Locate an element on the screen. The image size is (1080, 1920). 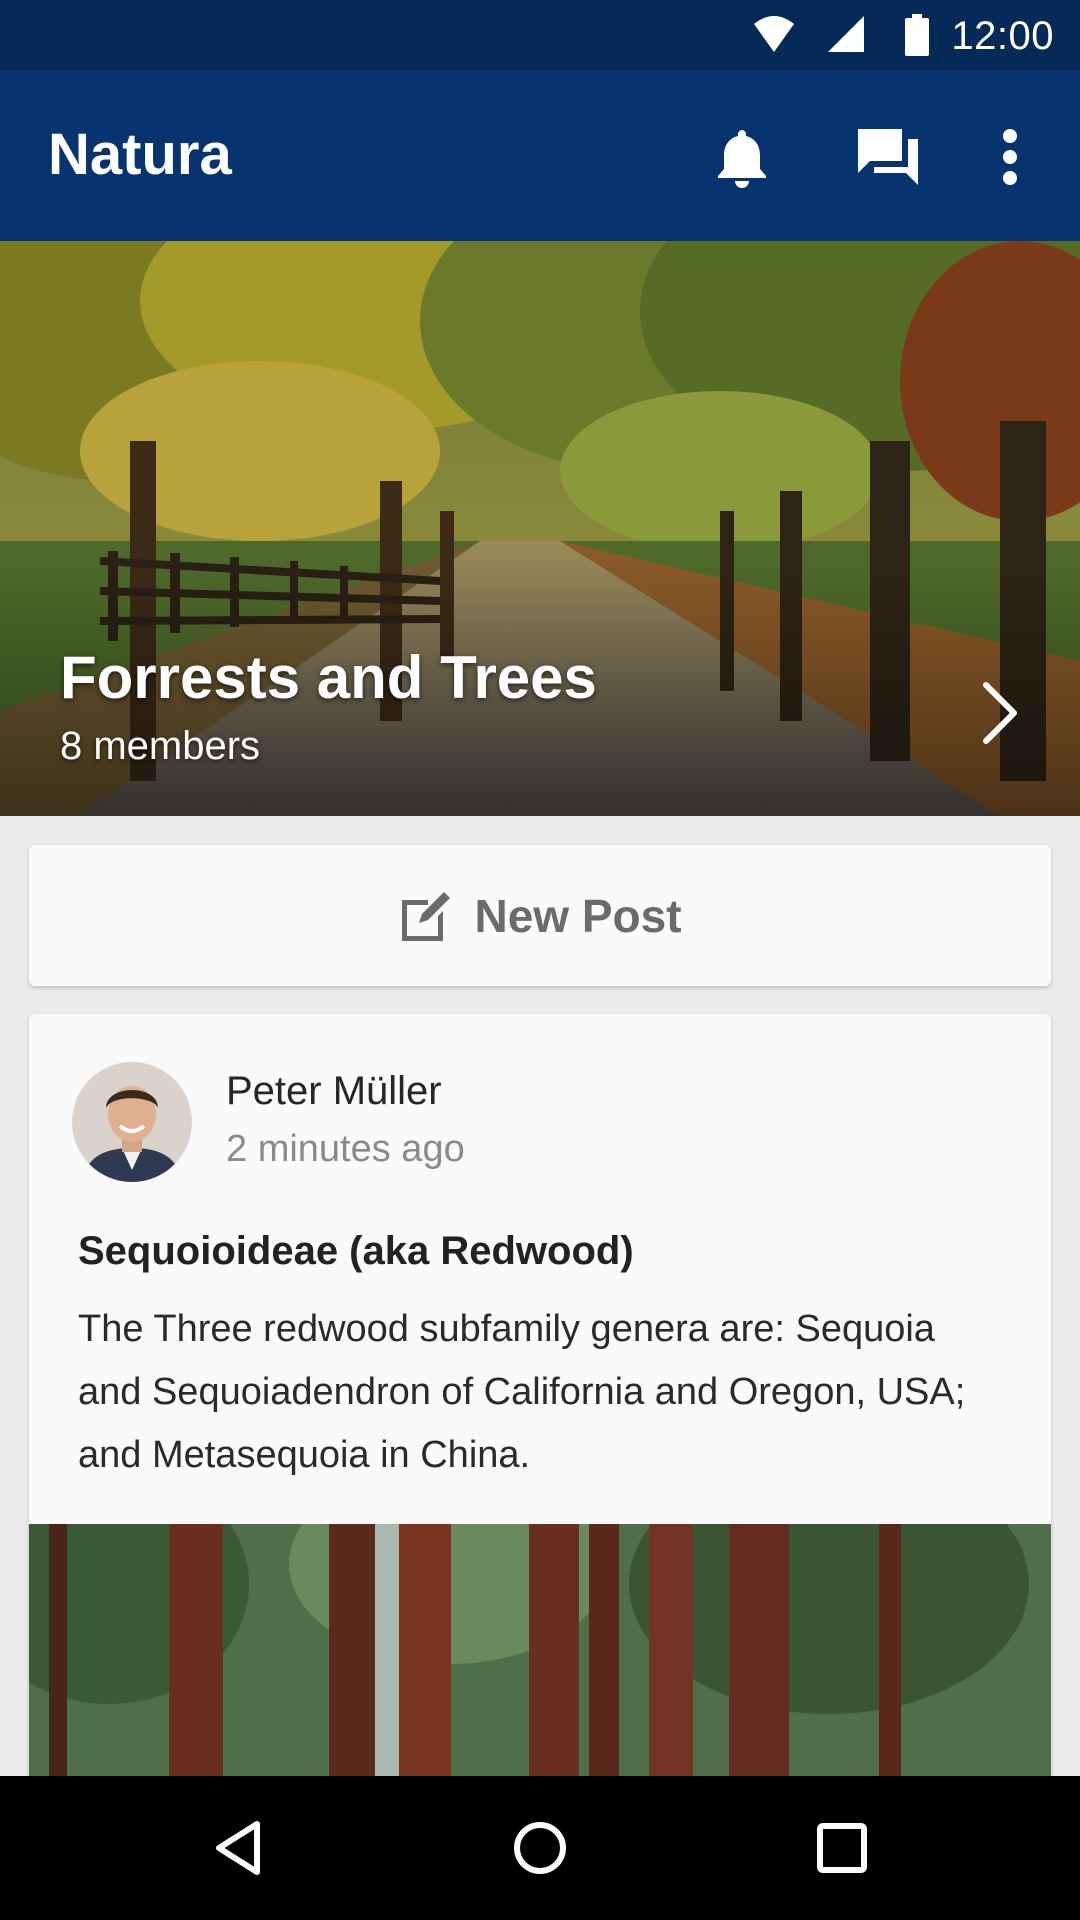
app-title: Natura is located at coordinates (140, 154).